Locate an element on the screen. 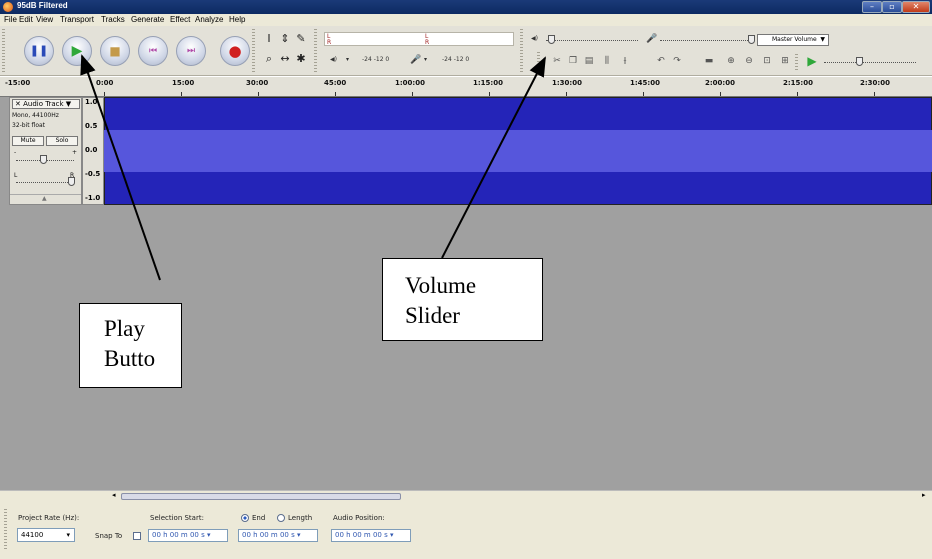 The image size is (932, 559). callout-line: Slider is located at coordinates (432, 315).